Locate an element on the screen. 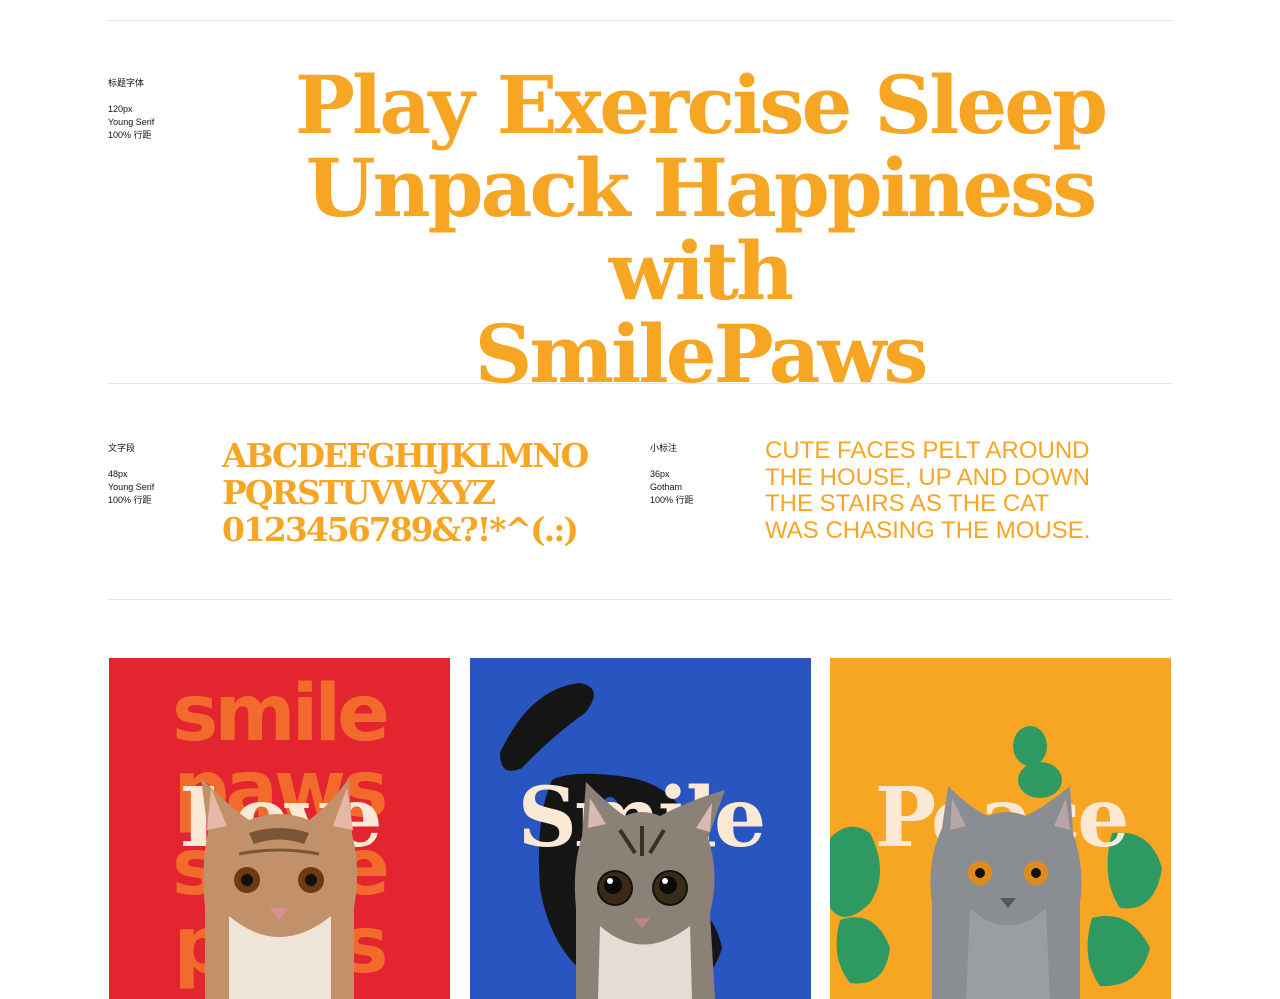 Image resolution: width=1280 pixels, height=999 pixels. caption-spec-font: Gotham is located at coordinates (666, 487).